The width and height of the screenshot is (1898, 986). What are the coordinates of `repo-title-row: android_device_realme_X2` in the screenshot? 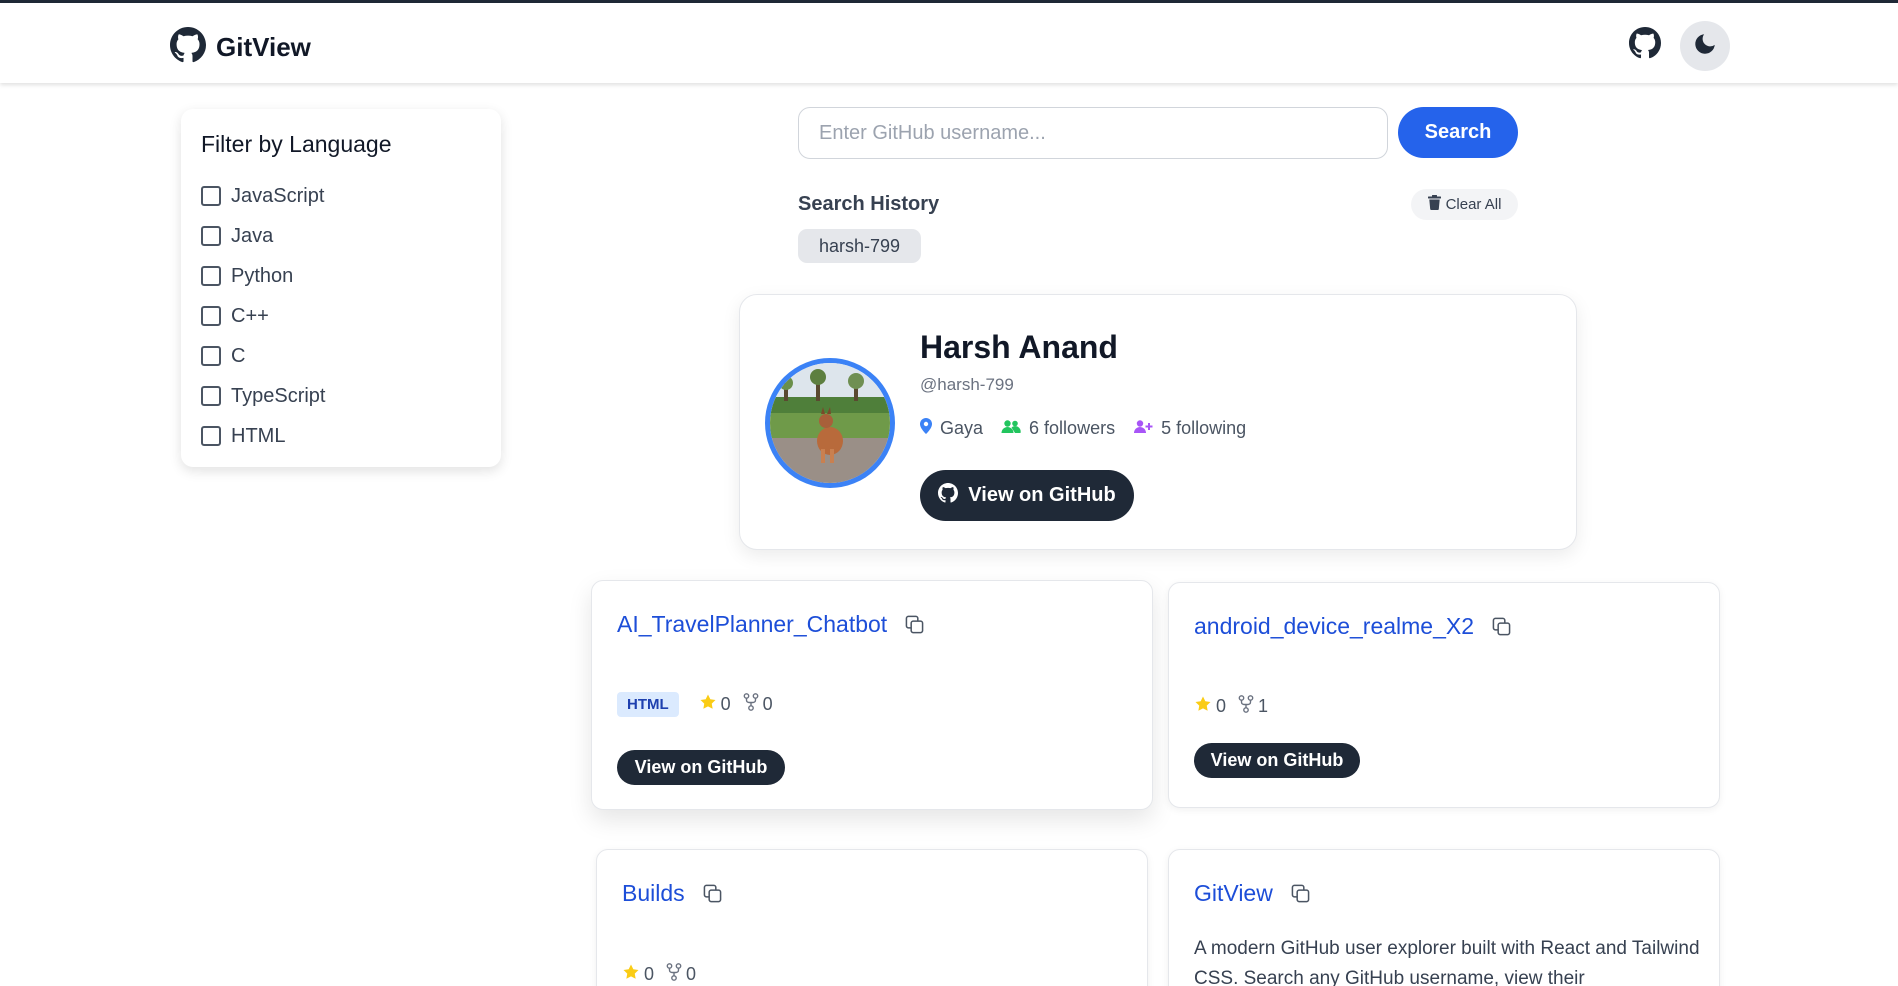 It's located at (1352, 626).